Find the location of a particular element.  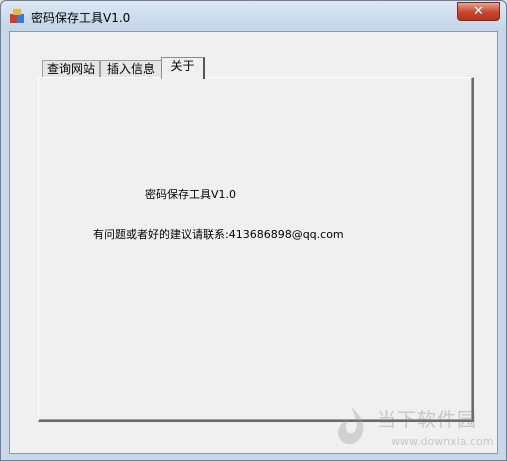

window-title: 密码保存工具V1.0 is located at coordinates (81, 18).